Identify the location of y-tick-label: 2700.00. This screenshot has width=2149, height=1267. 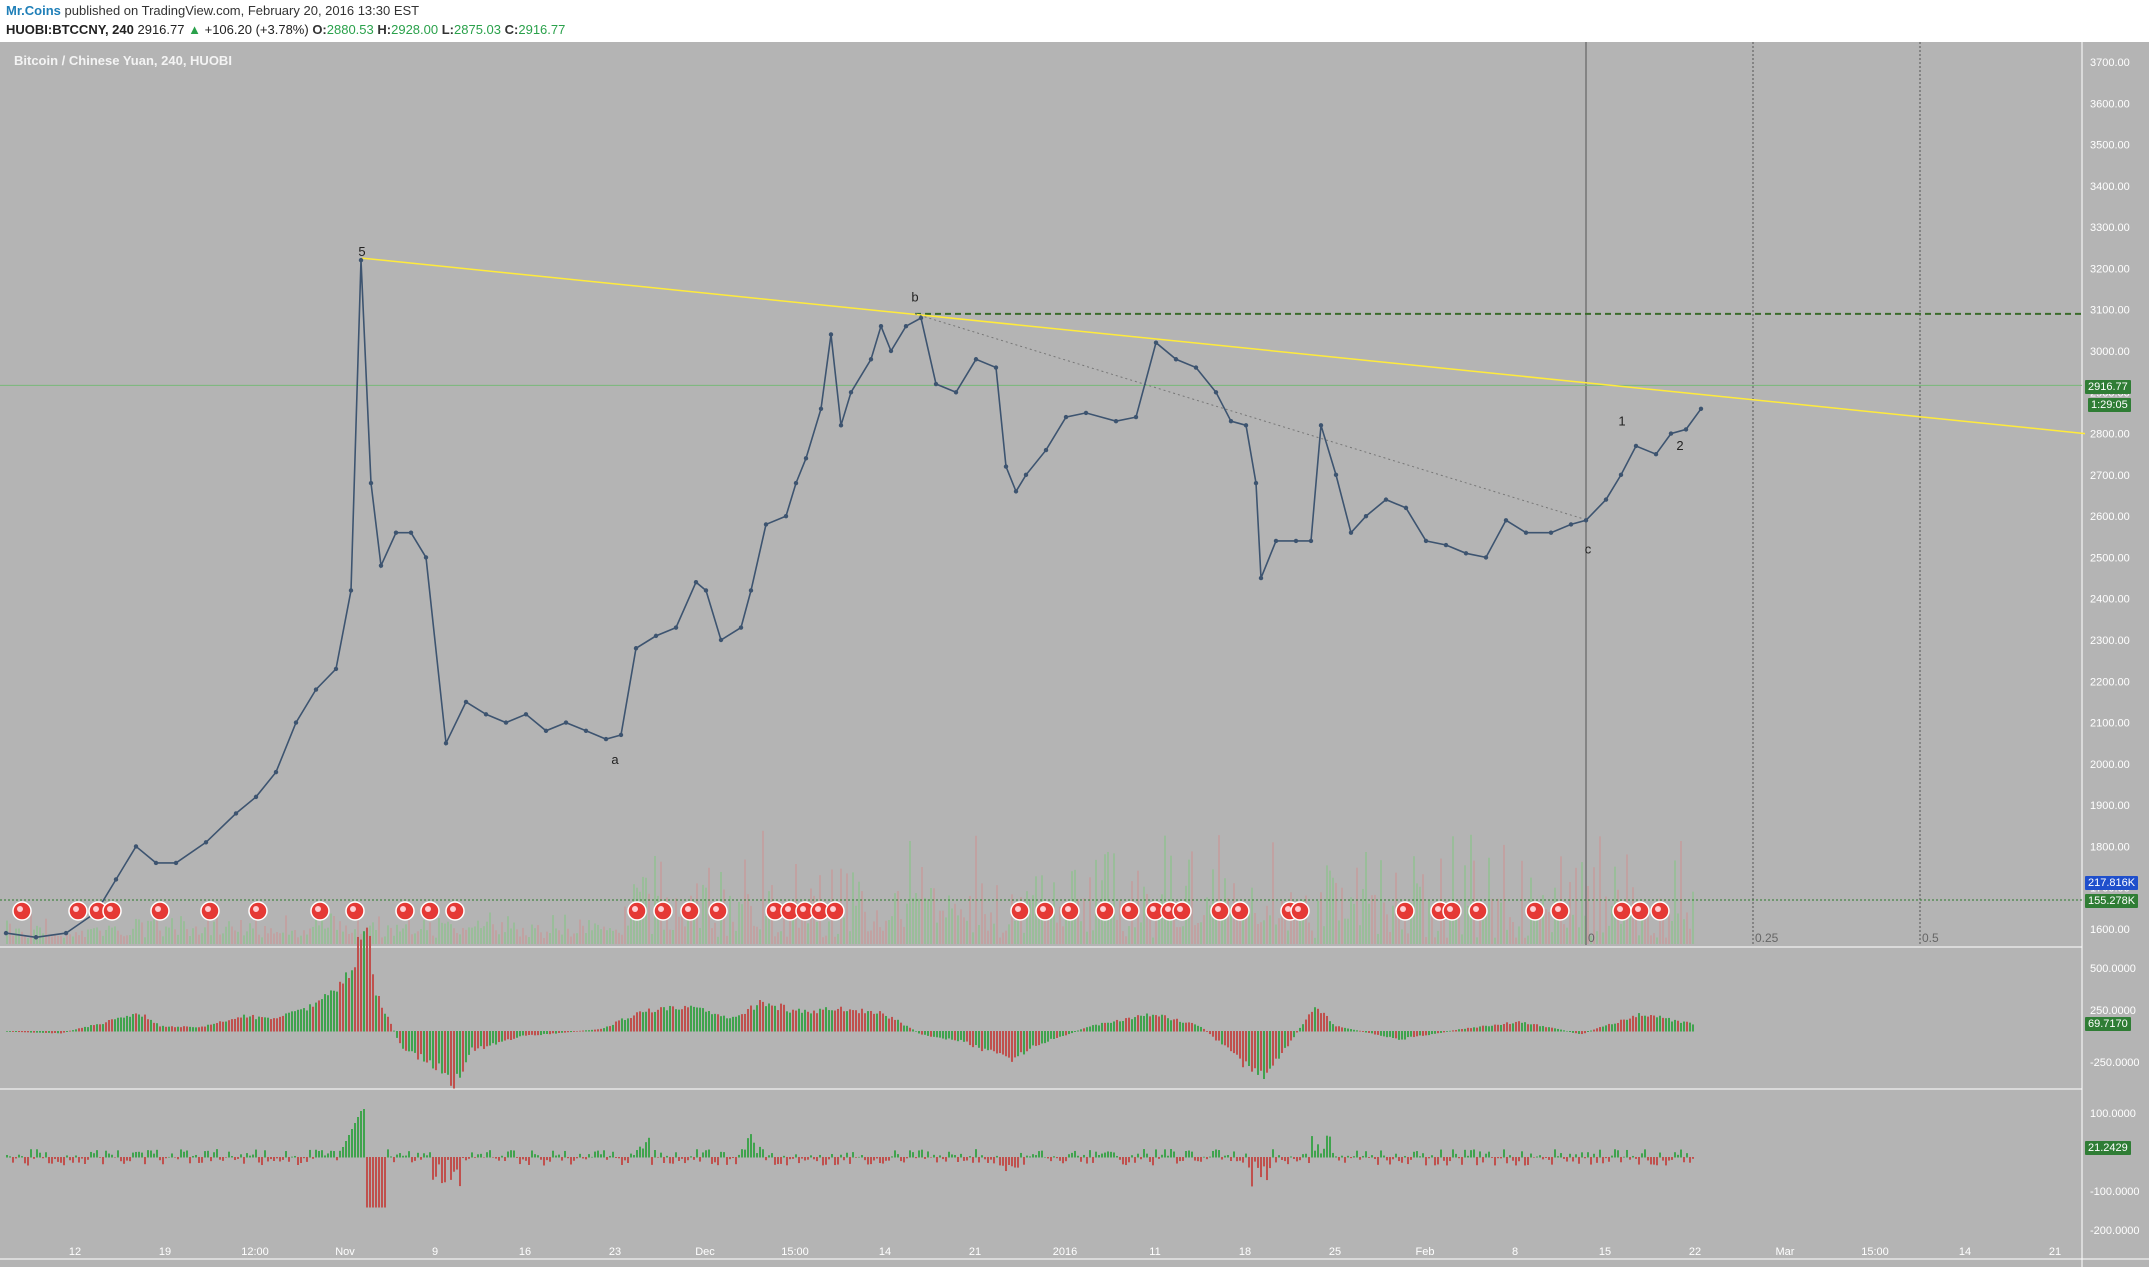
(2110, 476).